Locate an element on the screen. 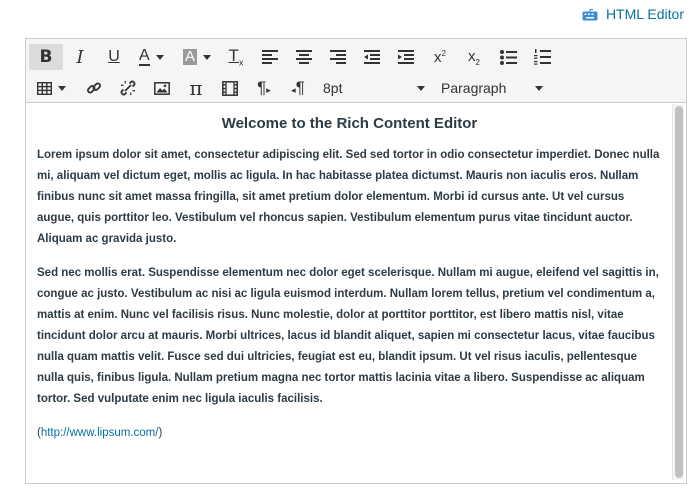  background-color-icon: A is located at coordinates (190, 56).